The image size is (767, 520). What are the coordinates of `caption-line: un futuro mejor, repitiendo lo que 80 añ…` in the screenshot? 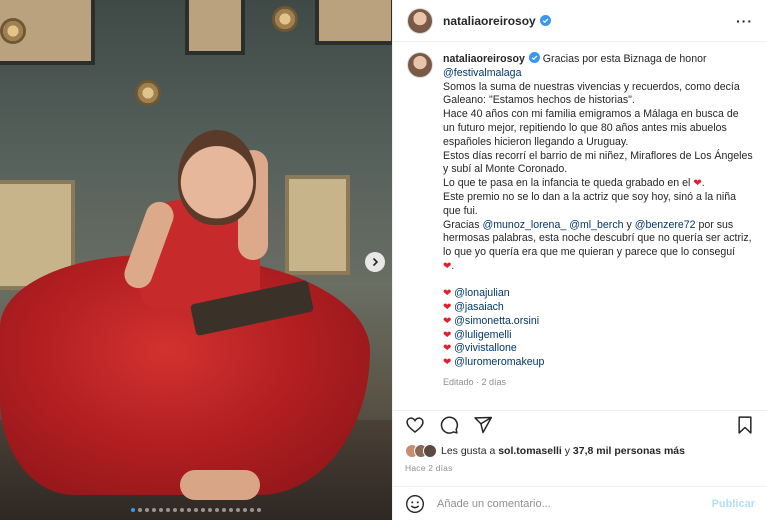 It's located at (598, 129).